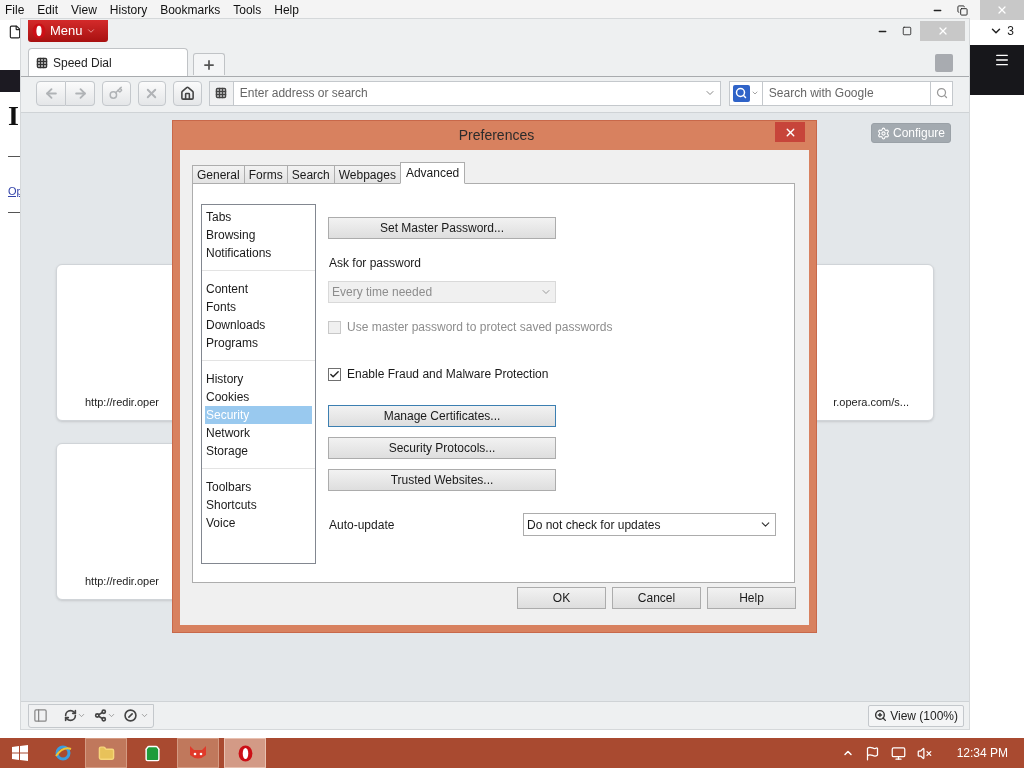  What do you see at coordinates (362, 525) in the screenshot?
I see `auto-update-label: Auto-update` at bounding box center [362, 525].